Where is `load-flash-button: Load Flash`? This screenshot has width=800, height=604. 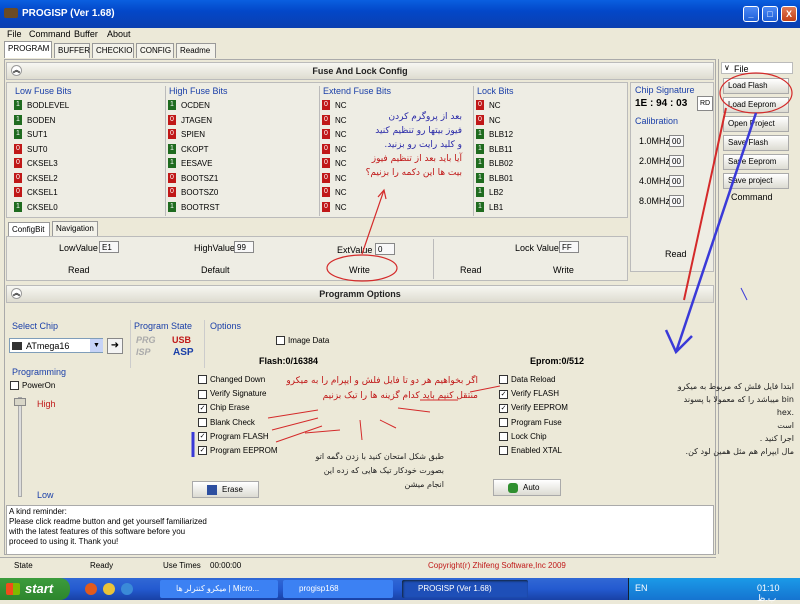
load-flash-button: Load Flash is located at coordinates (756, 86).